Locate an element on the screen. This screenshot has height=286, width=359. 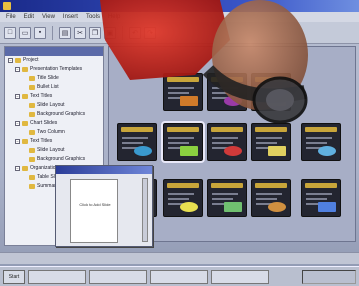
dialog-scrollbar is located at coordinates (145, 210).